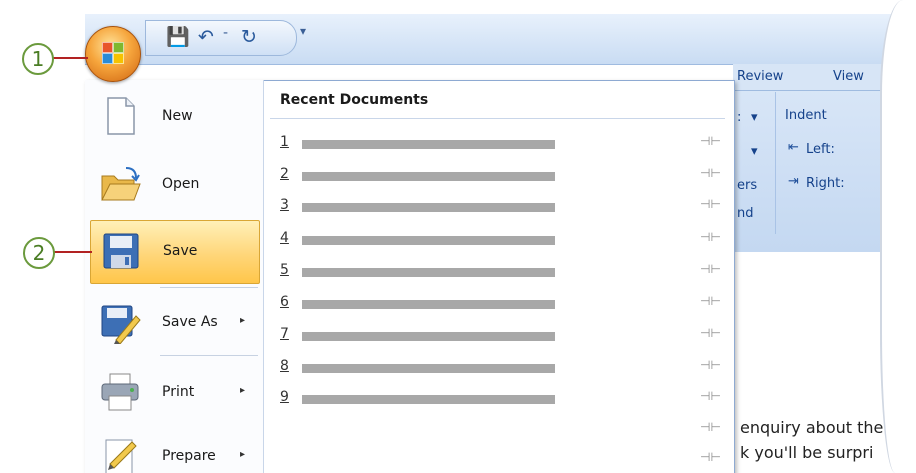 The height and width of the screenshot is (473, 916). Describe the element at coordinates (121, 324) in the screenshot. I see `save-as-icon` at that location.